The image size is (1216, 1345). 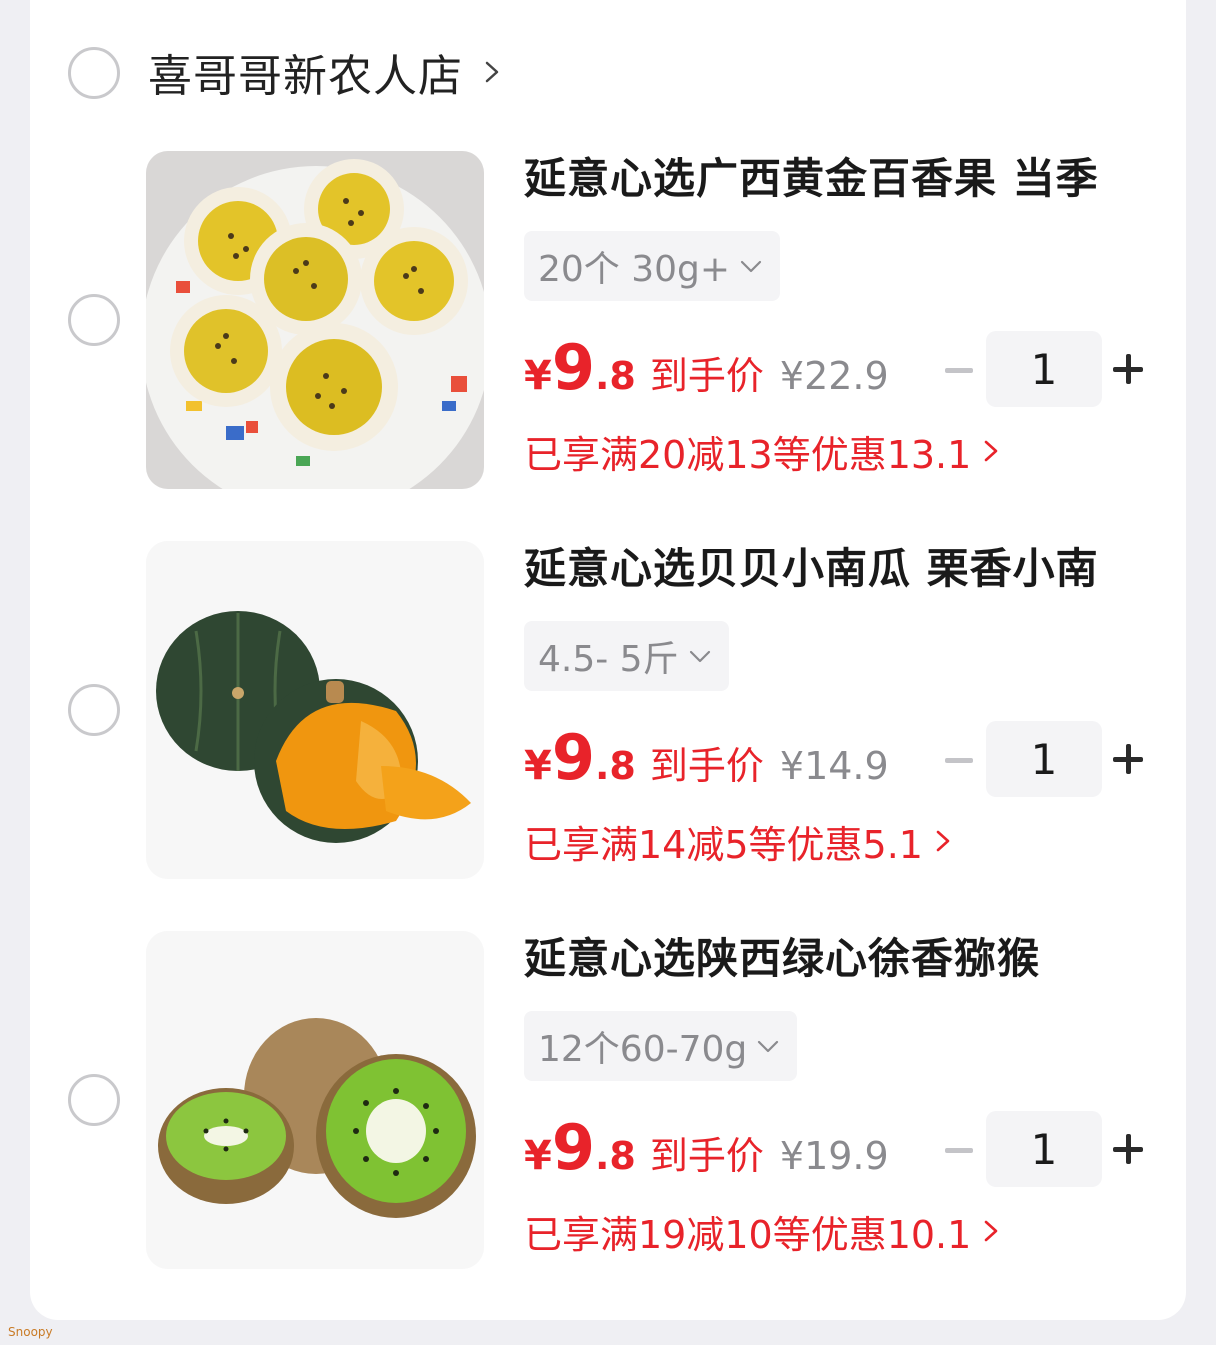 What do you see at coordinates (634, 269) in the screenshot?
I see `spec-value: 20个 30g+` at bounding box center [634, 269].